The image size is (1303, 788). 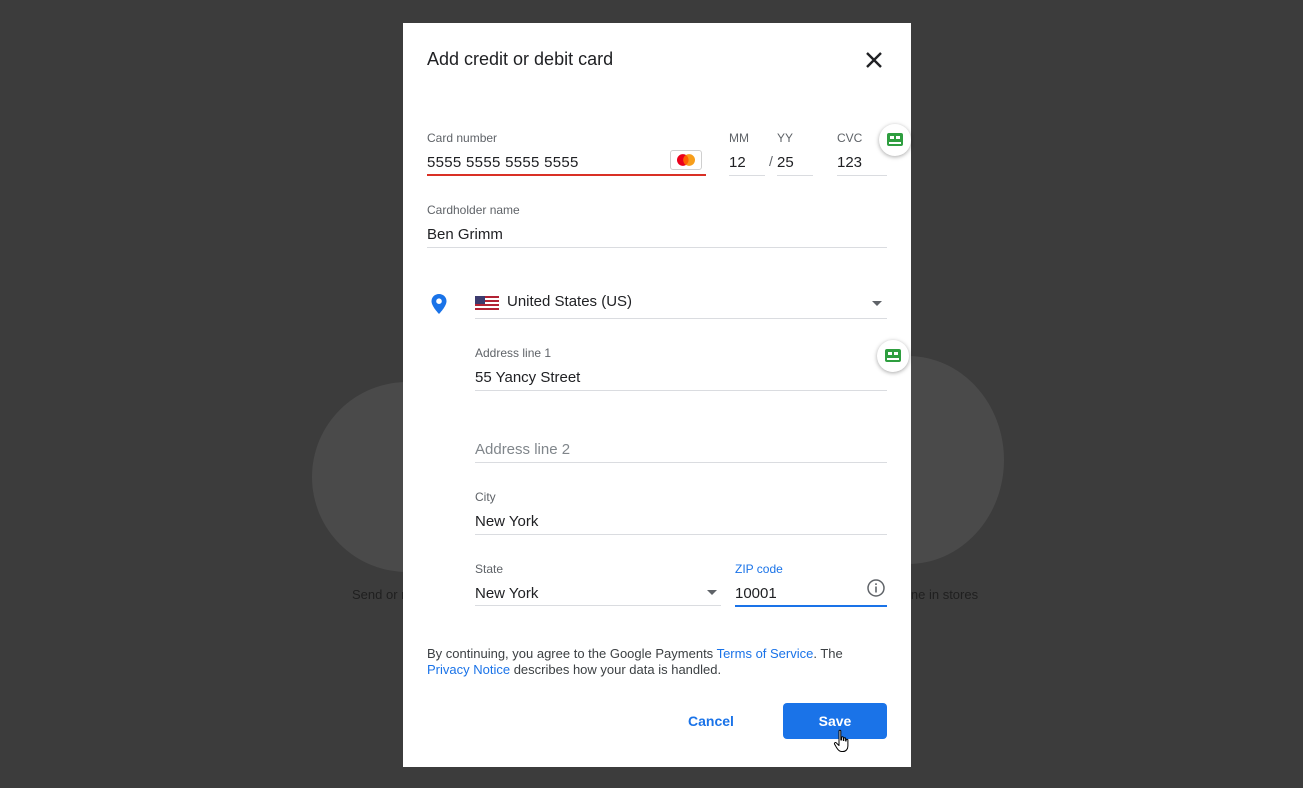 I want to click on background-caption-right: ine in stores, so click(x=943, y=594).